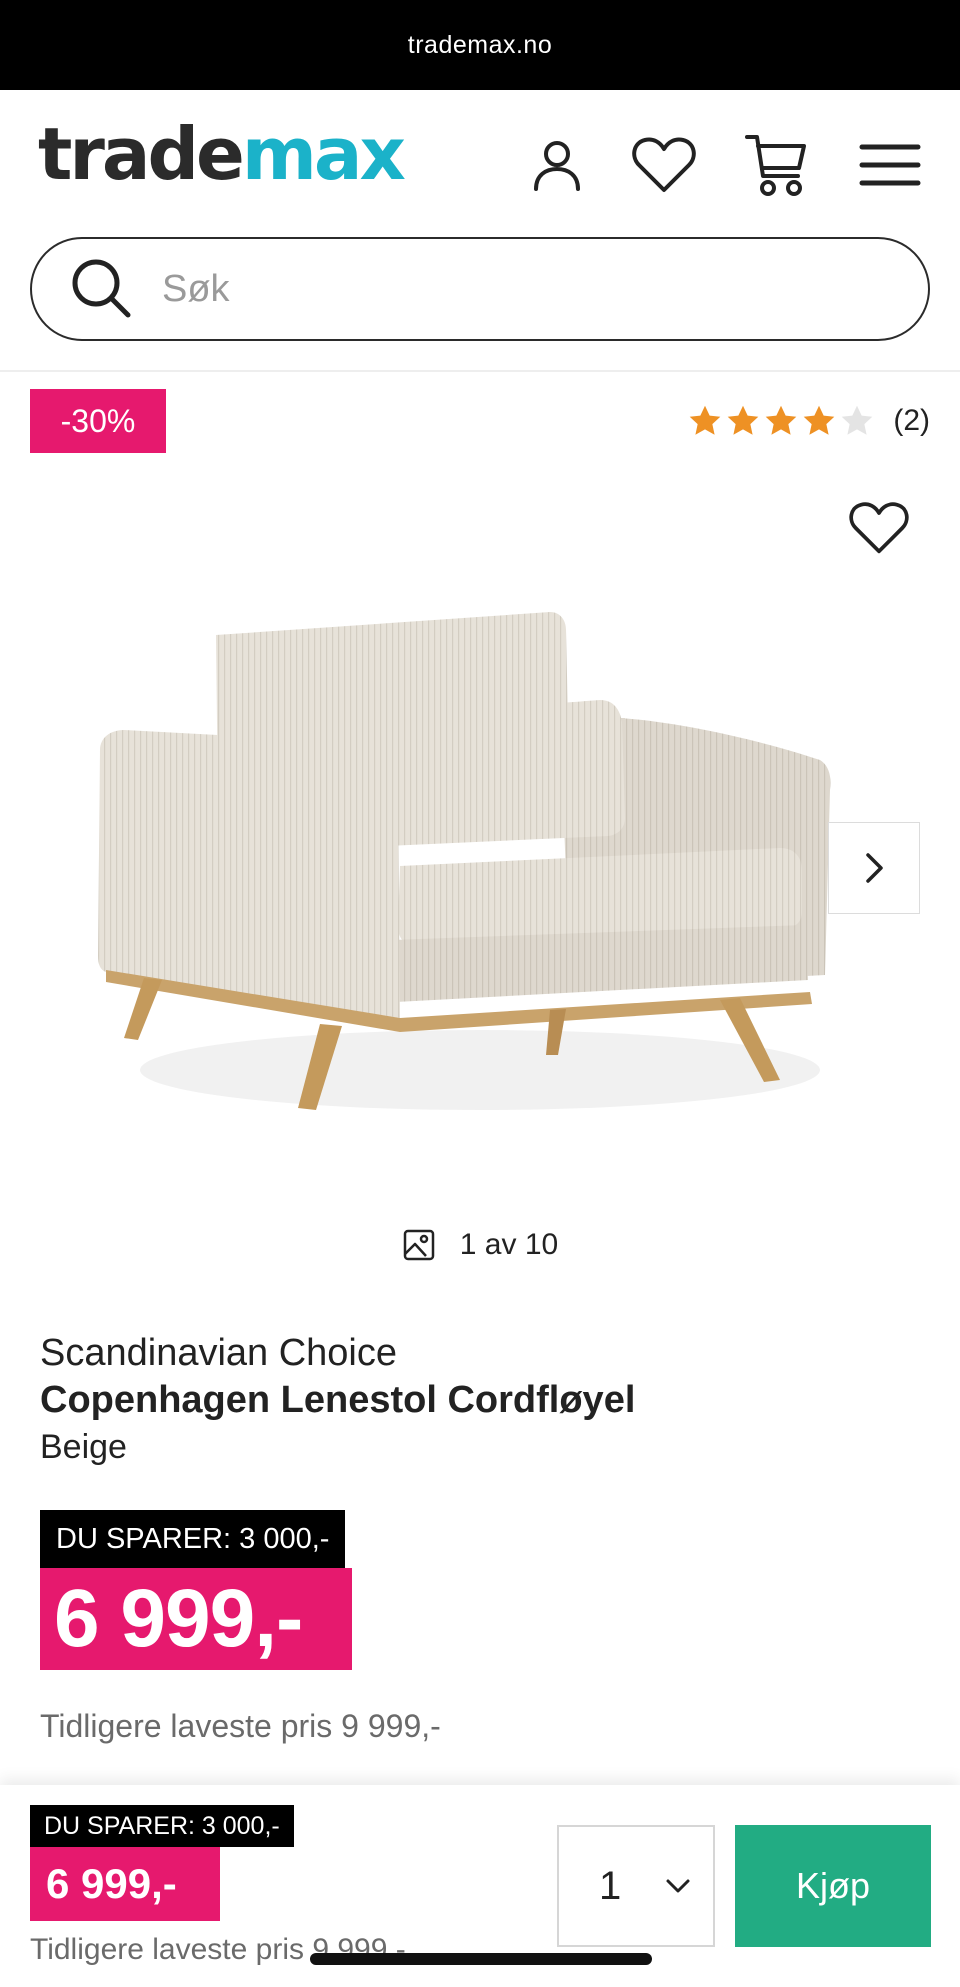 The image size is (960, 1987). What do you see at coordinates (480, 371) in the screenshot?
I see `divider` at bounding box center [480, 371].